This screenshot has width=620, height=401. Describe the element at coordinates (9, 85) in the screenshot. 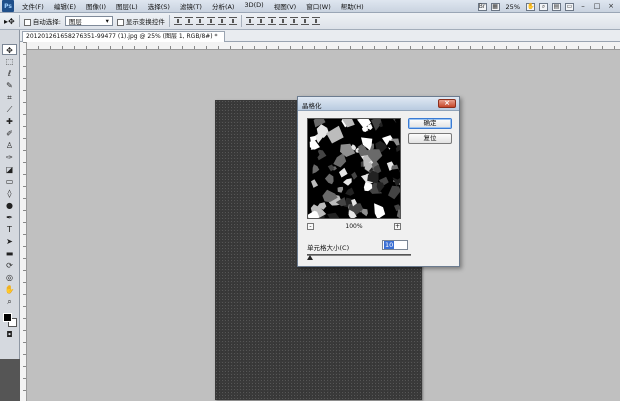

I see `quick-select-tool-icon: ✎` at that location.